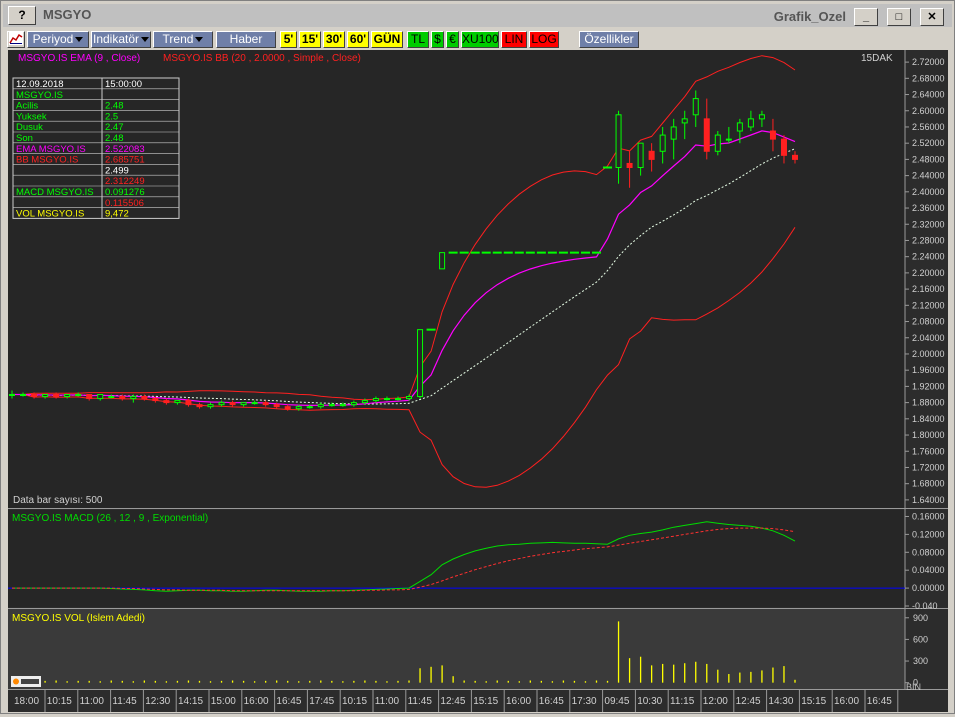 The image size is (955, 717). Describe the element at coordinates (183, 39) in the screenshot. I see `trend-dropdown: Trend` at that location.